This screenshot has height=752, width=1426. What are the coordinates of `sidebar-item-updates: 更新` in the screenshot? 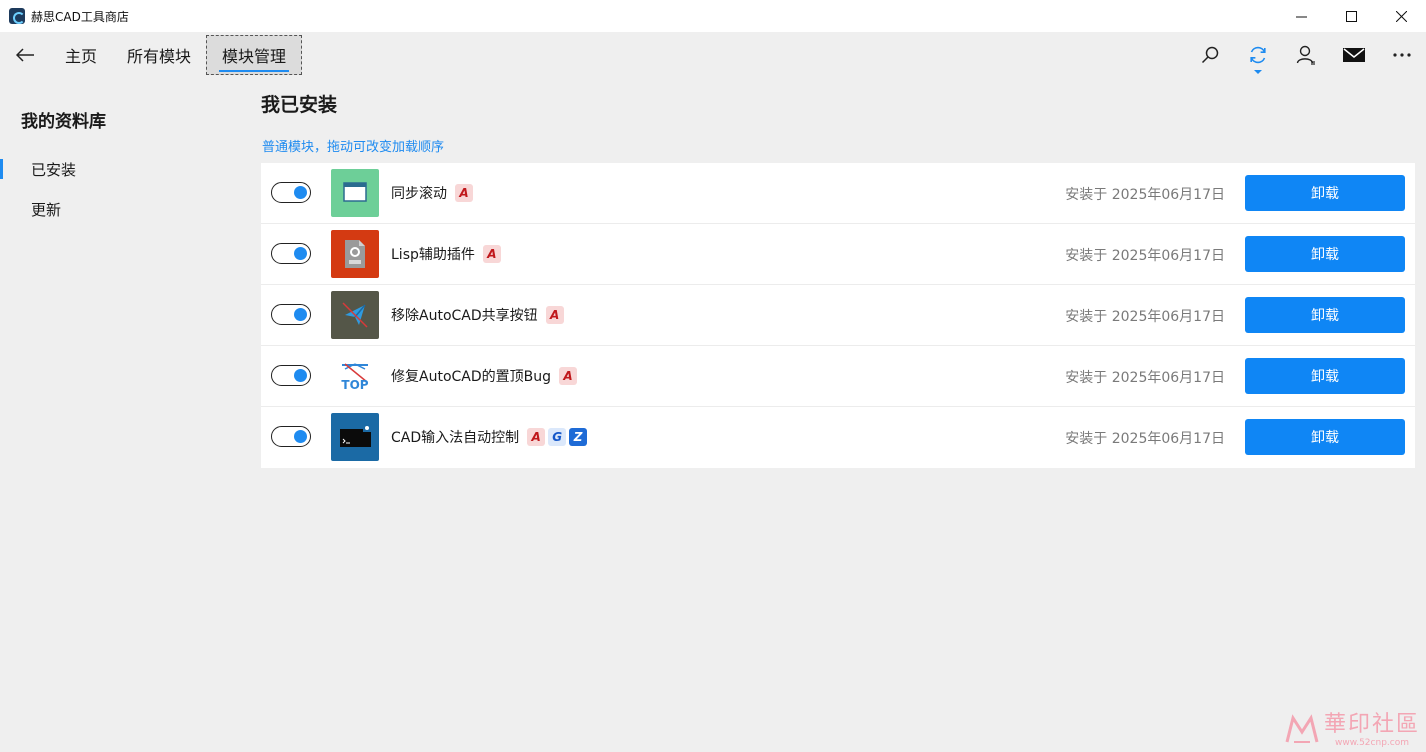 It's located at (120, 209).